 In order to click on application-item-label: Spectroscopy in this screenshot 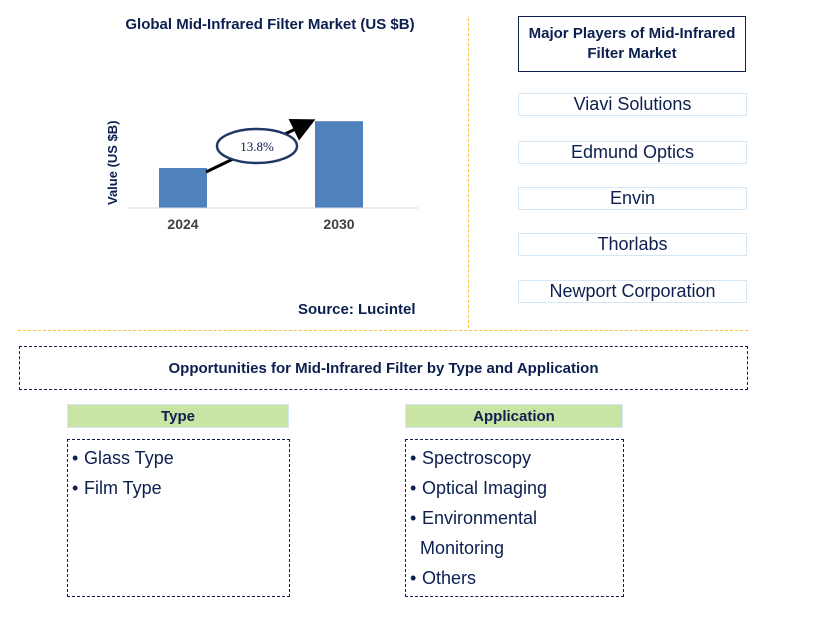, I will do `click(477, 458)`.